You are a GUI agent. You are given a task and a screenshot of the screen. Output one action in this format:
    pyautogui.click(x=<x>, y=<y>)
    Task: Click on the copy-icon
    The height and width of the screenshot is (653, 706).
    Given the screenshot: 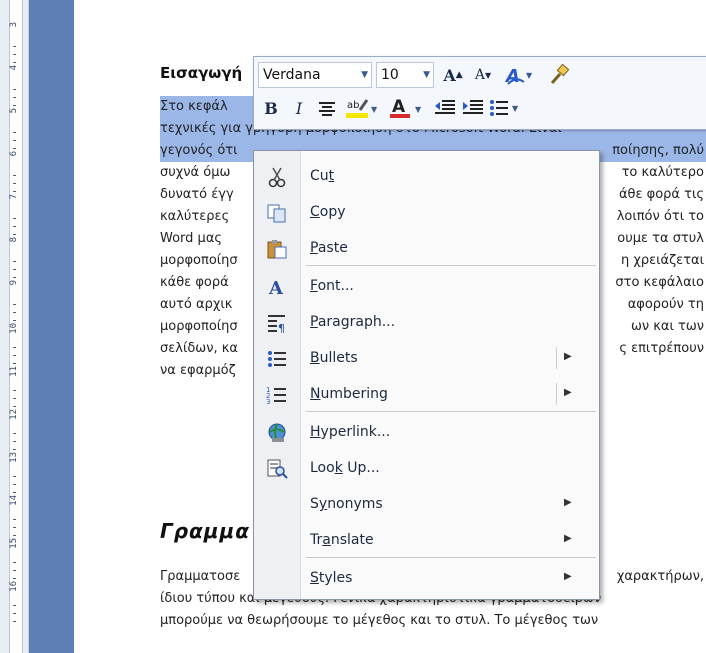 What is the action you would take?
    pyautogui.click(x=277, y=213)
    